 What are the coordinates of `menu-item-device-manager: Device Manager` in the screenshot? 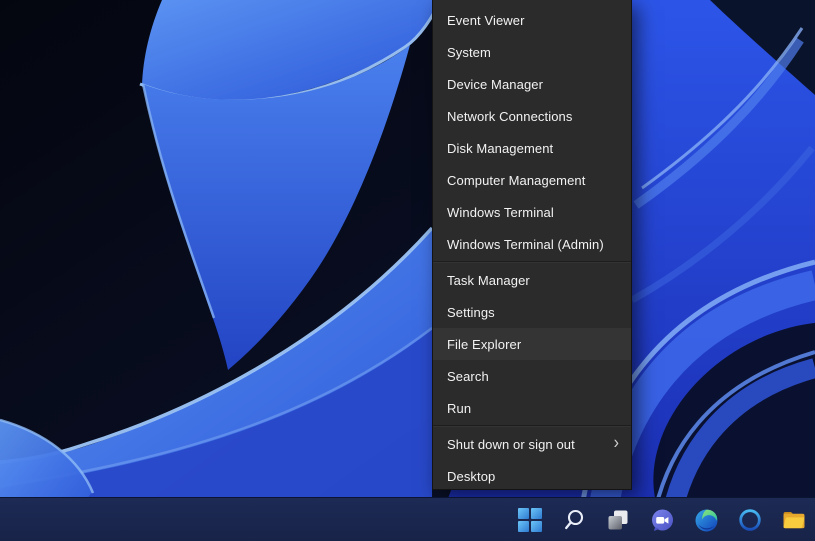 It's located at (532, 84).